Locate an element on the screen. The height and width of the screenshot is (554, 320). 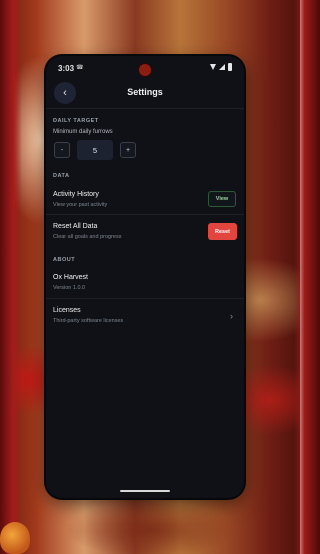
activity-history-title: Activity History is located at coordinates (76, 194).